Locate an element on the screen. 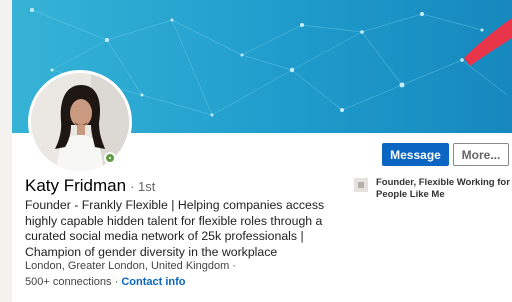 This screenshot has width=512, height=302. avatar is located at coordinates (80, 122).